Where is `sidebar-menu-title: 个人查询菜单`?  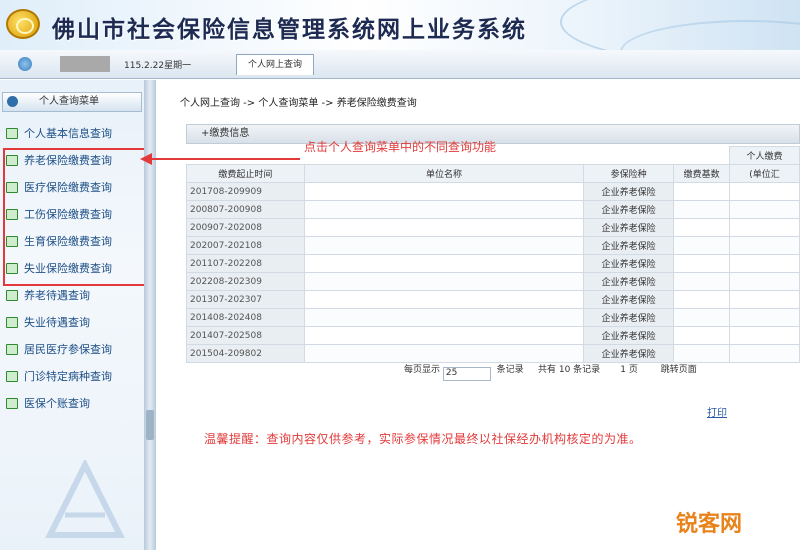
sidebar-menu-title: 个人查询菜单 is located at coordinates (69, 101).